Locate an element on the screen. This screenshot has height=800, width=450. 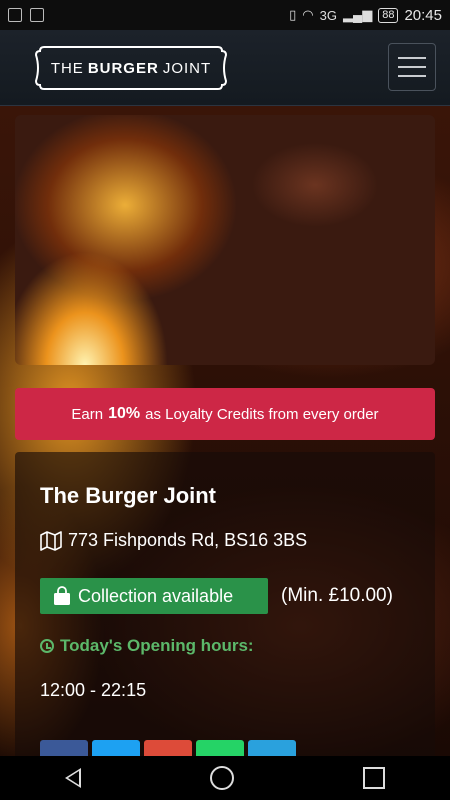
logo-text: THE BURGER JOINT is located at coordinates (131, 68).